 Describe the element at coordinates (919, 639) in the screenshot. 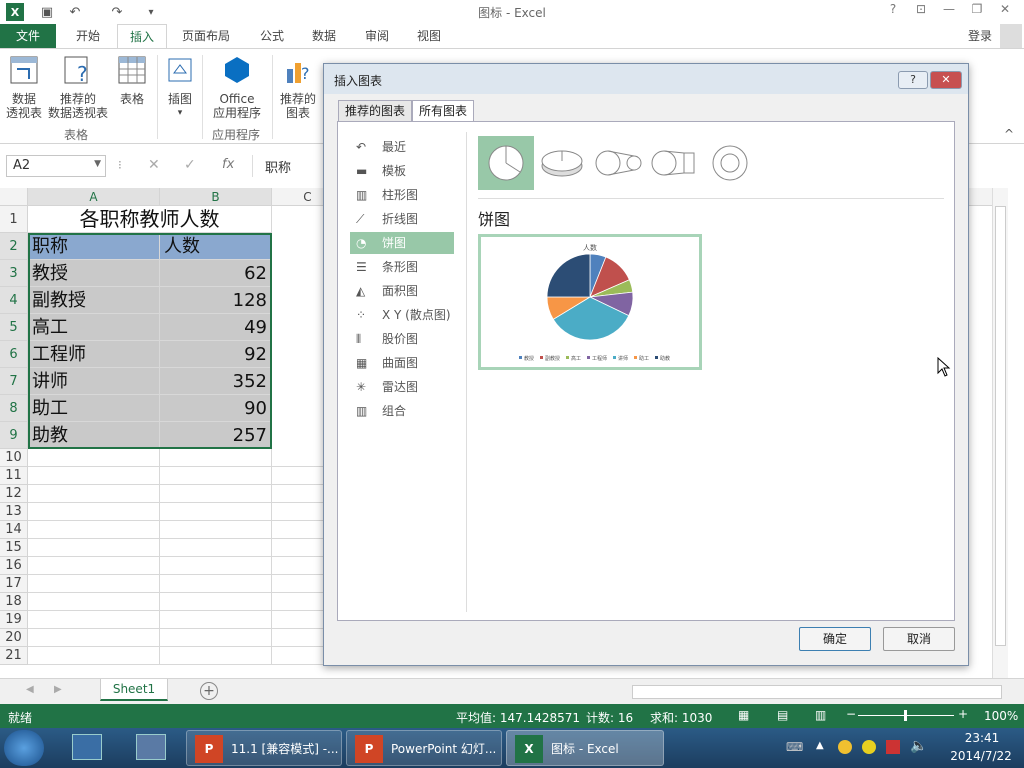

I see `cancel-button: 取消` at that location.